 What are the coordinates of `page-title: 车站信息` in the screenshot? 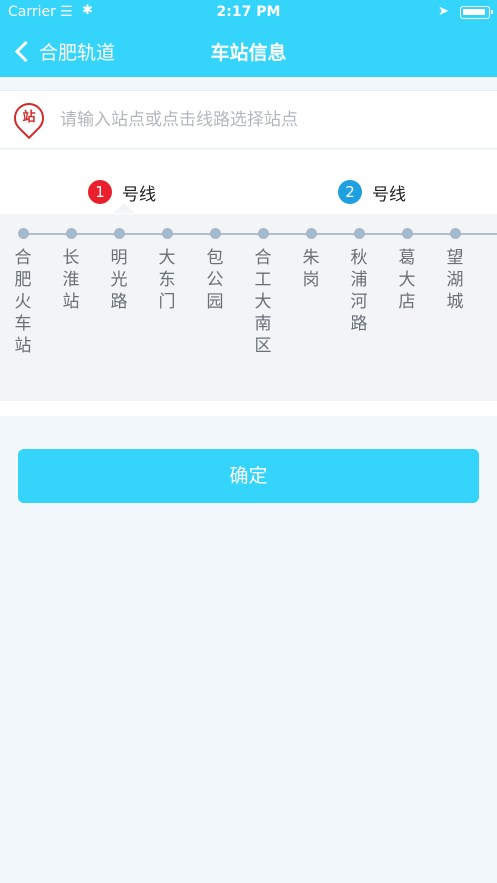 It's located at (248, 53).